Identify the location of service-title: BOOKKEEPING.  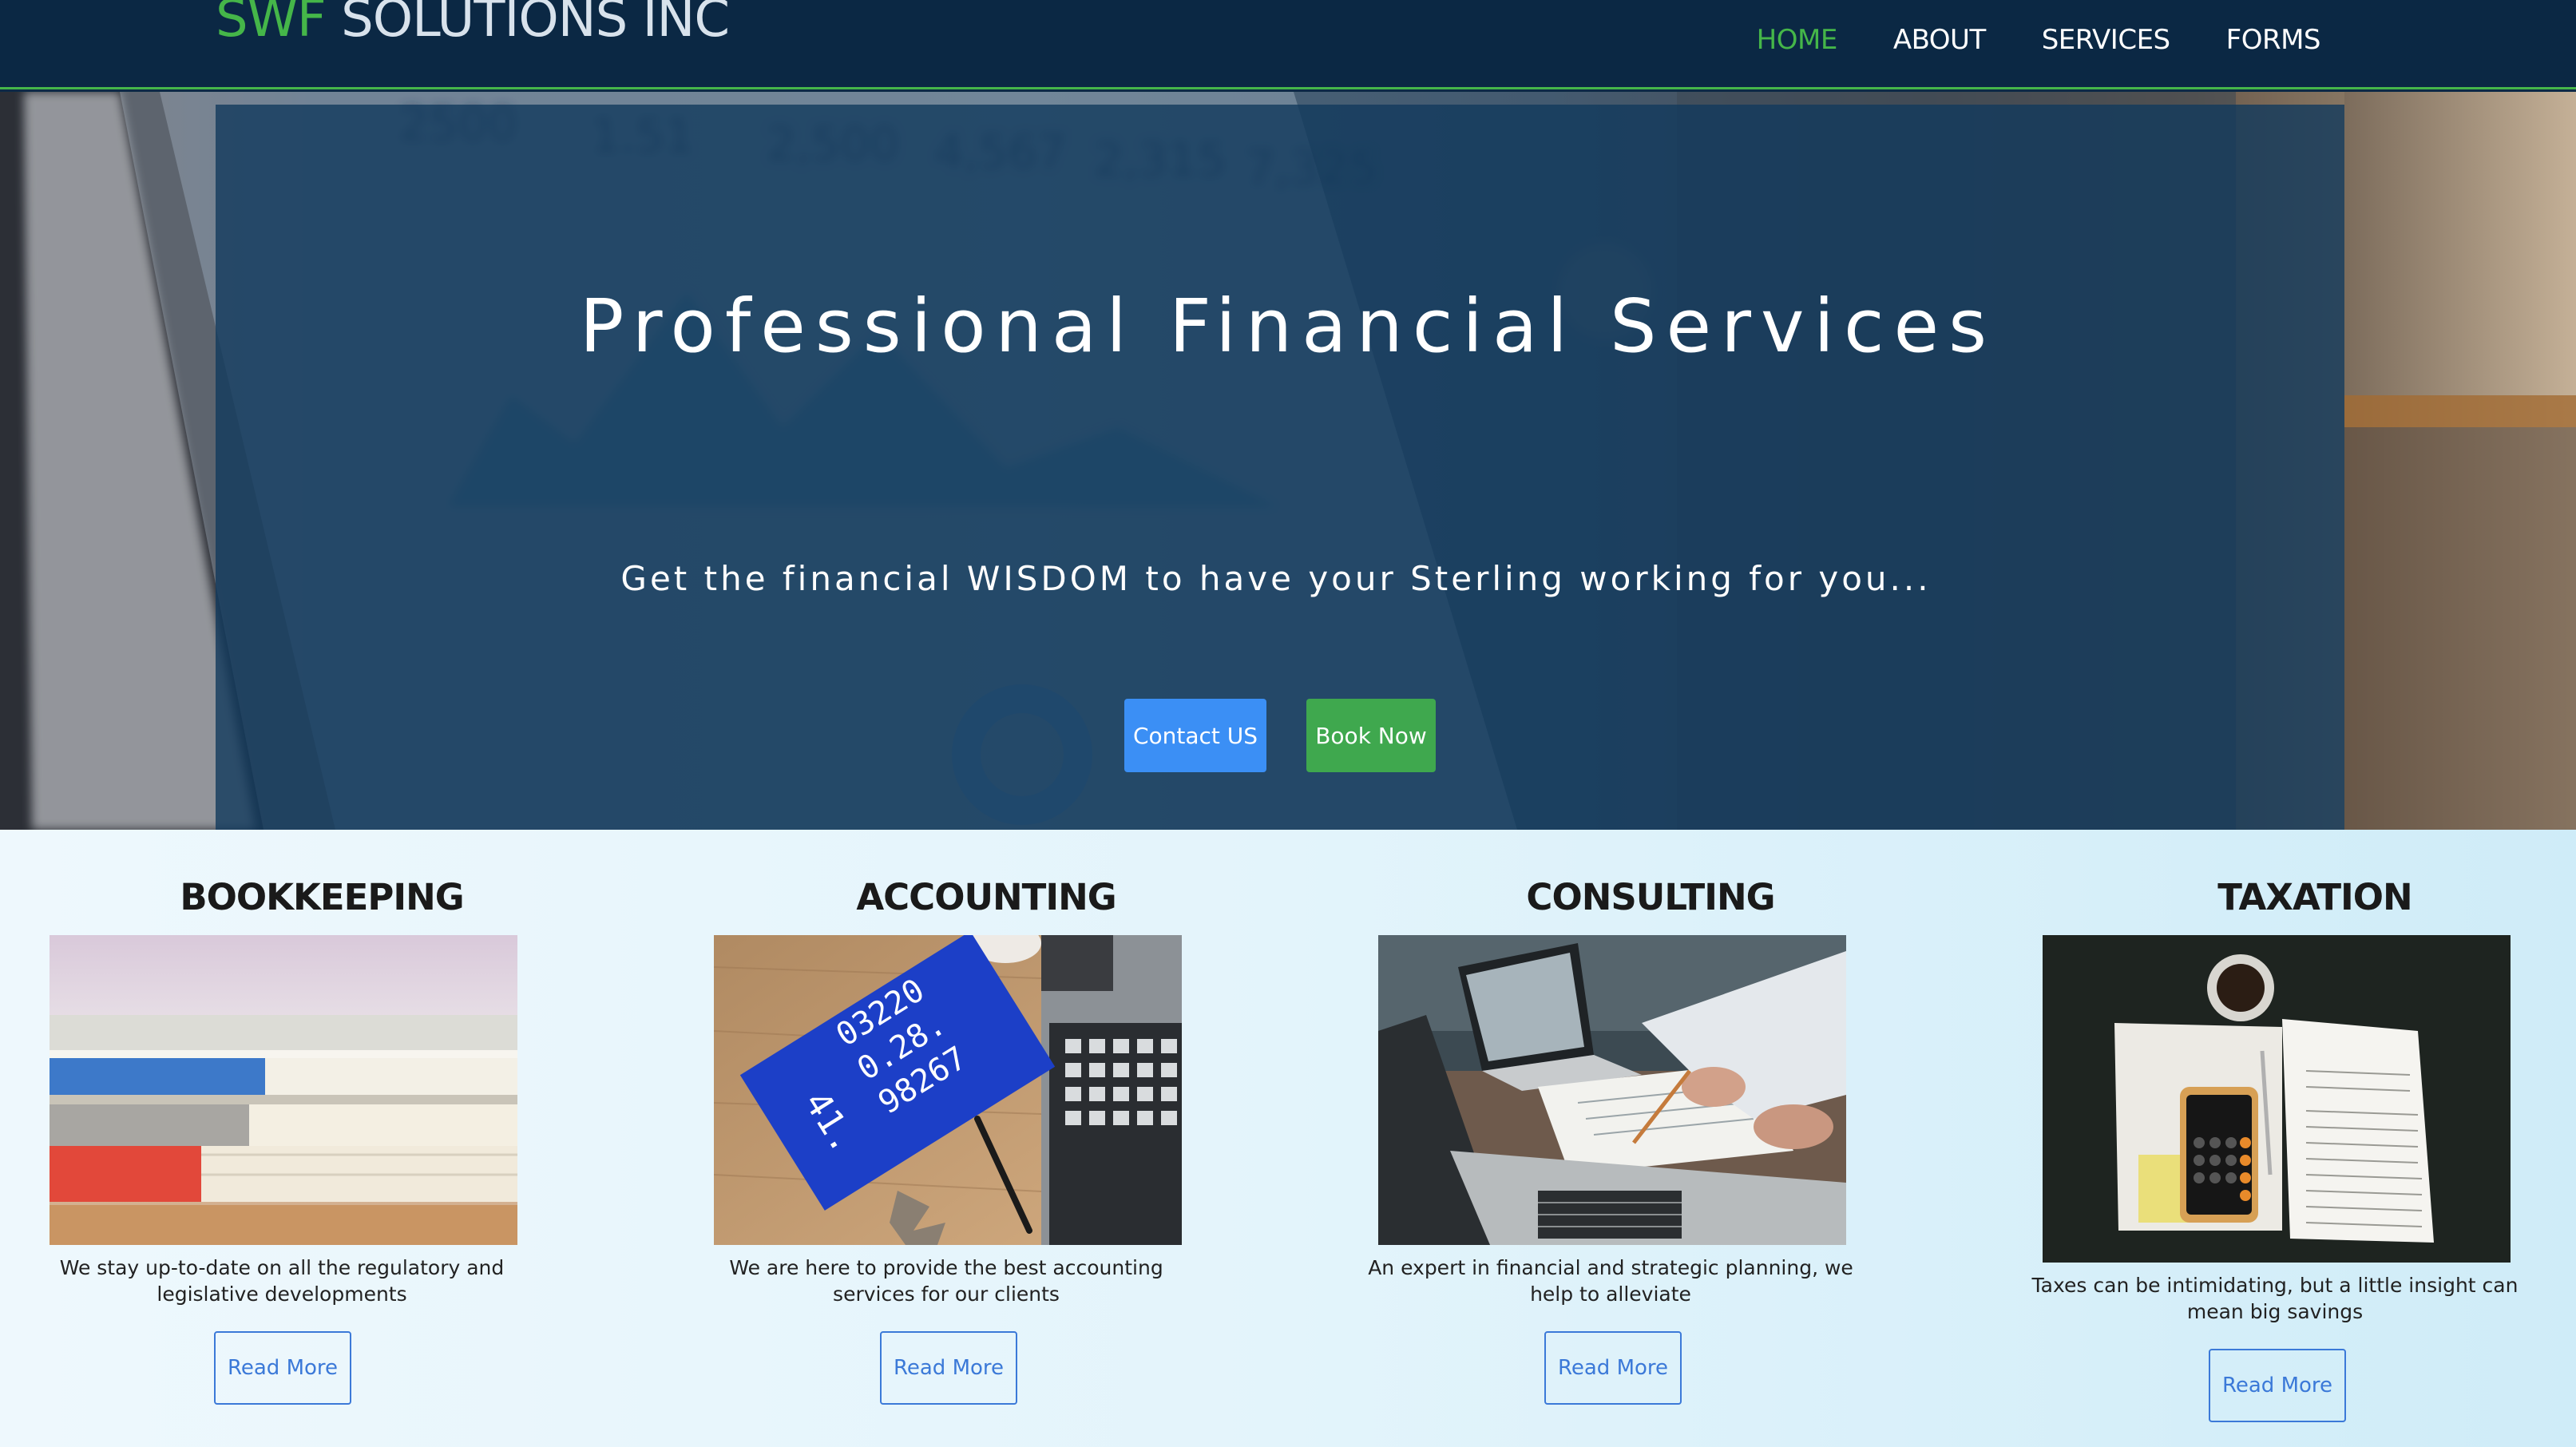
(322, 897).